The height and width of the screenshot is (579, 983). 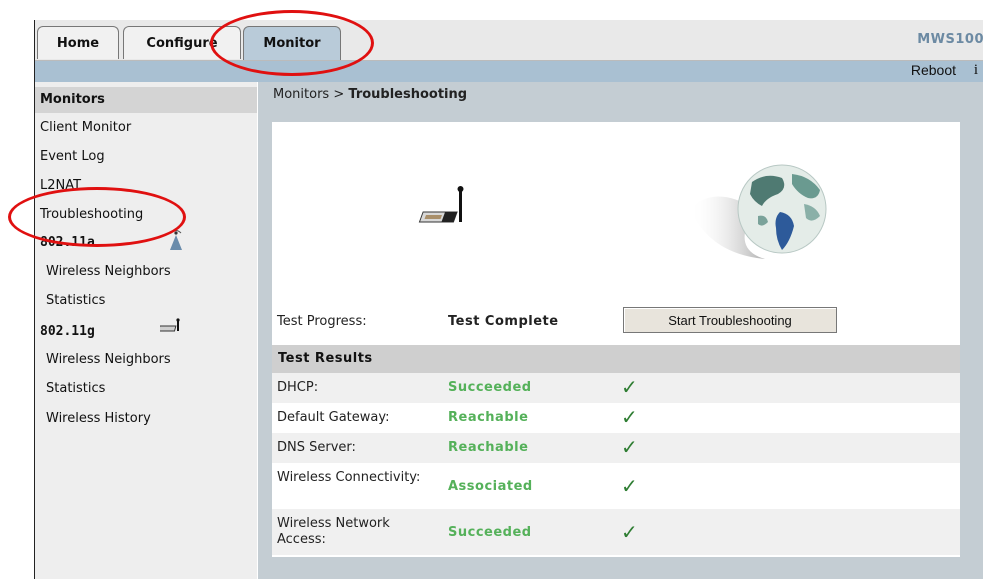 What do you see at coordinates (301, 94) in the screenshot?
I see `breadcrumb-parent: Monitors` at bounding box center [301, 94].